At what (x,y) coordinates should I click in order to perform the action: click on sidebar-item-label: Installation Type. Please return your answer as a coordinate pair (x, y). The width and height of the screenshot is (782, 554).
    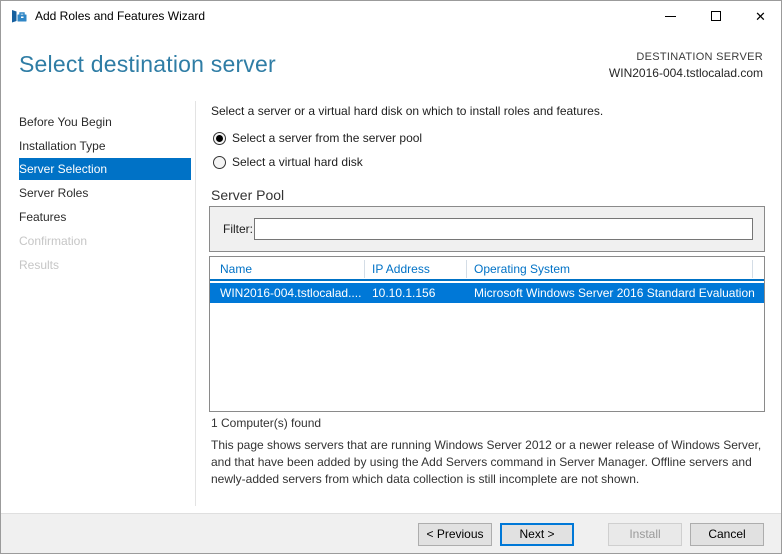
    Looking at the image, I should click on (62, 146).